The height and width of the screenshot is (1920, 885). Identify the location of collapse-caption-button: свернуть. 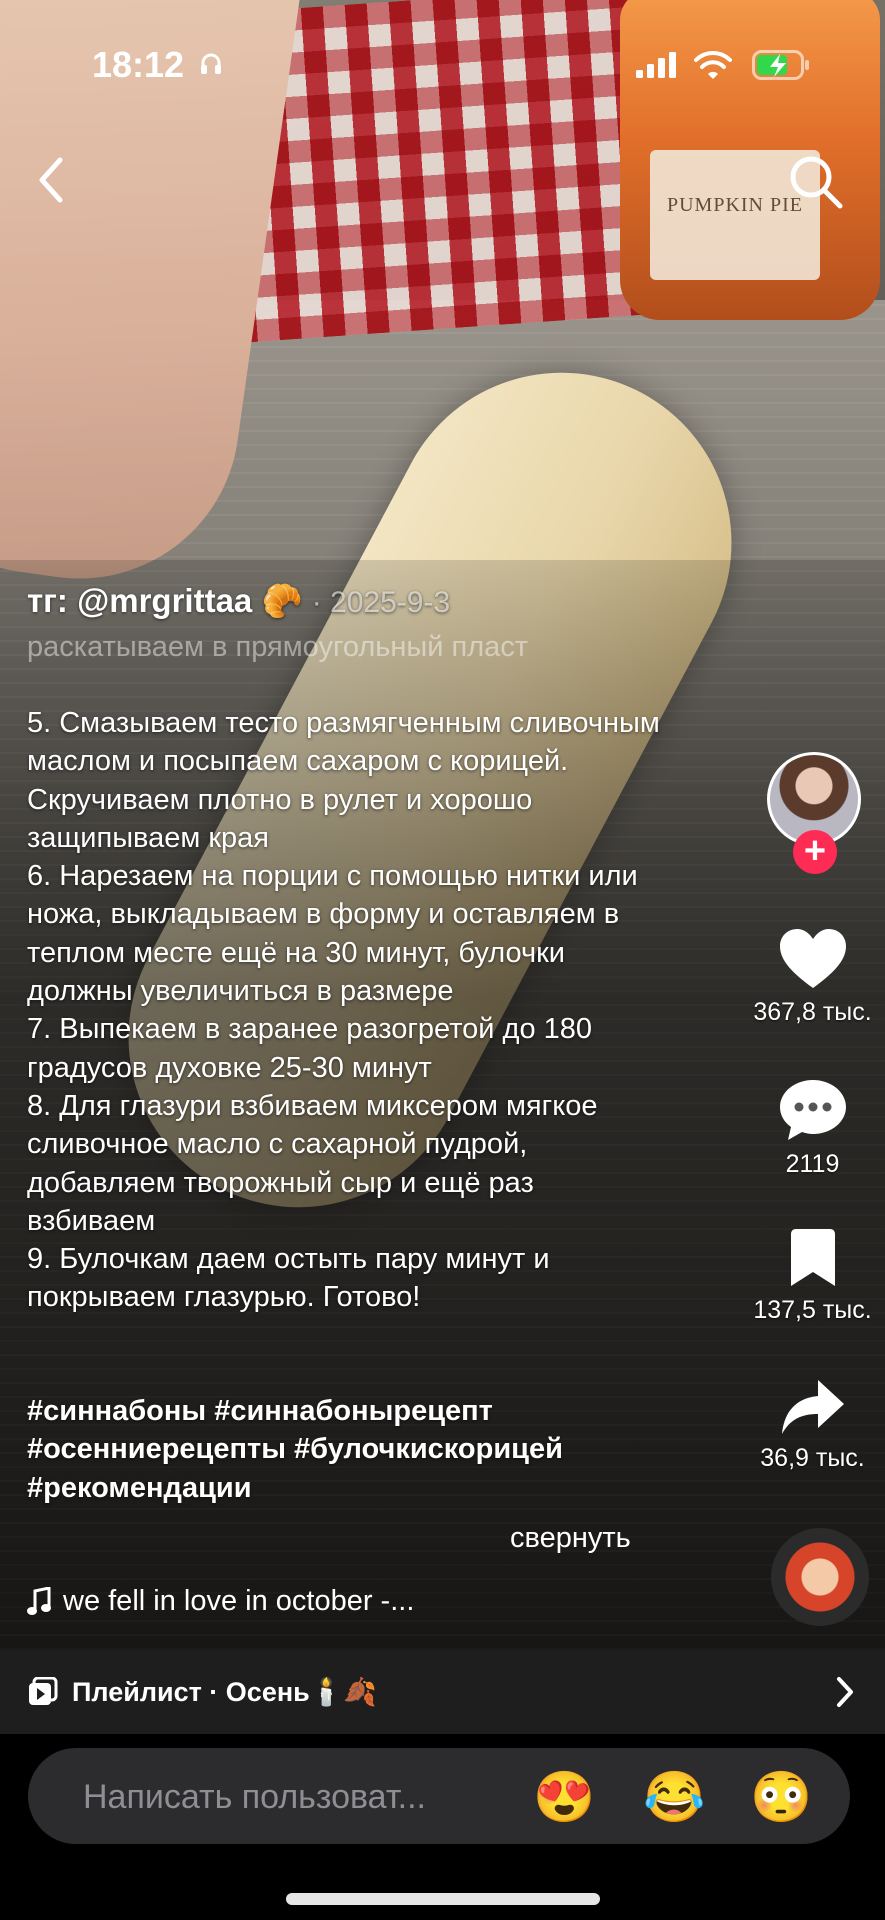
(570, 1538).